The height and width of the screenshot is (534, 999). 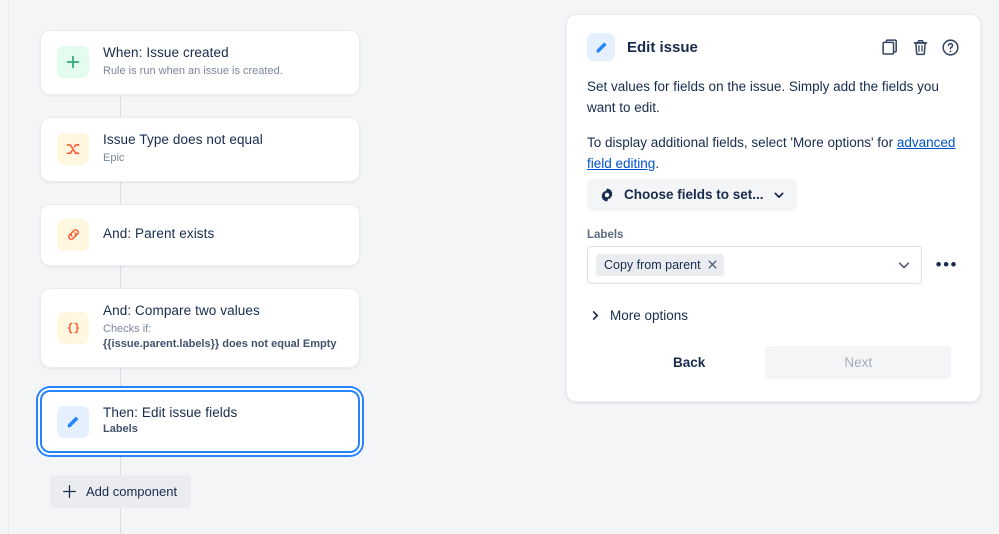 What do you see at coordinates (662, 47) in the screenshot?
I see `panel-title: Edit issue` at bounding box center [662, 47].